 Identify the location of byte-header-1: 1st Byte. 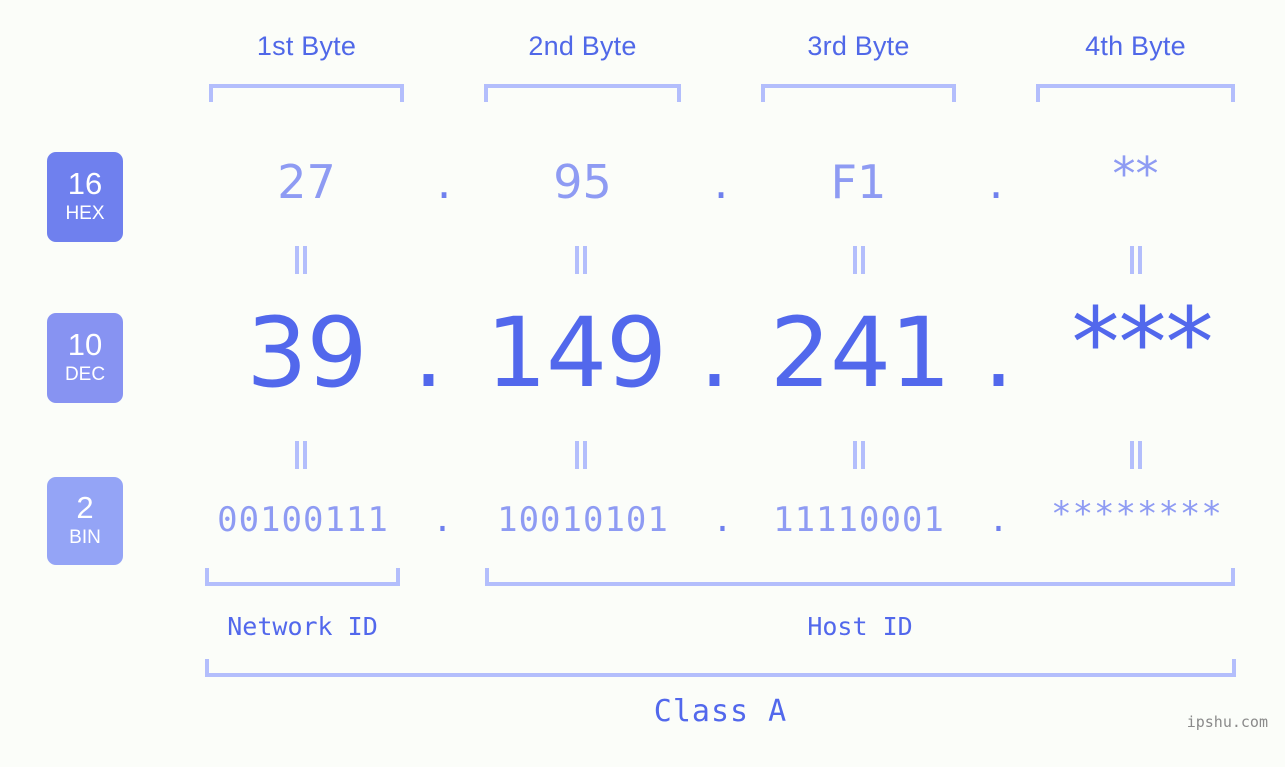
(306, 46).